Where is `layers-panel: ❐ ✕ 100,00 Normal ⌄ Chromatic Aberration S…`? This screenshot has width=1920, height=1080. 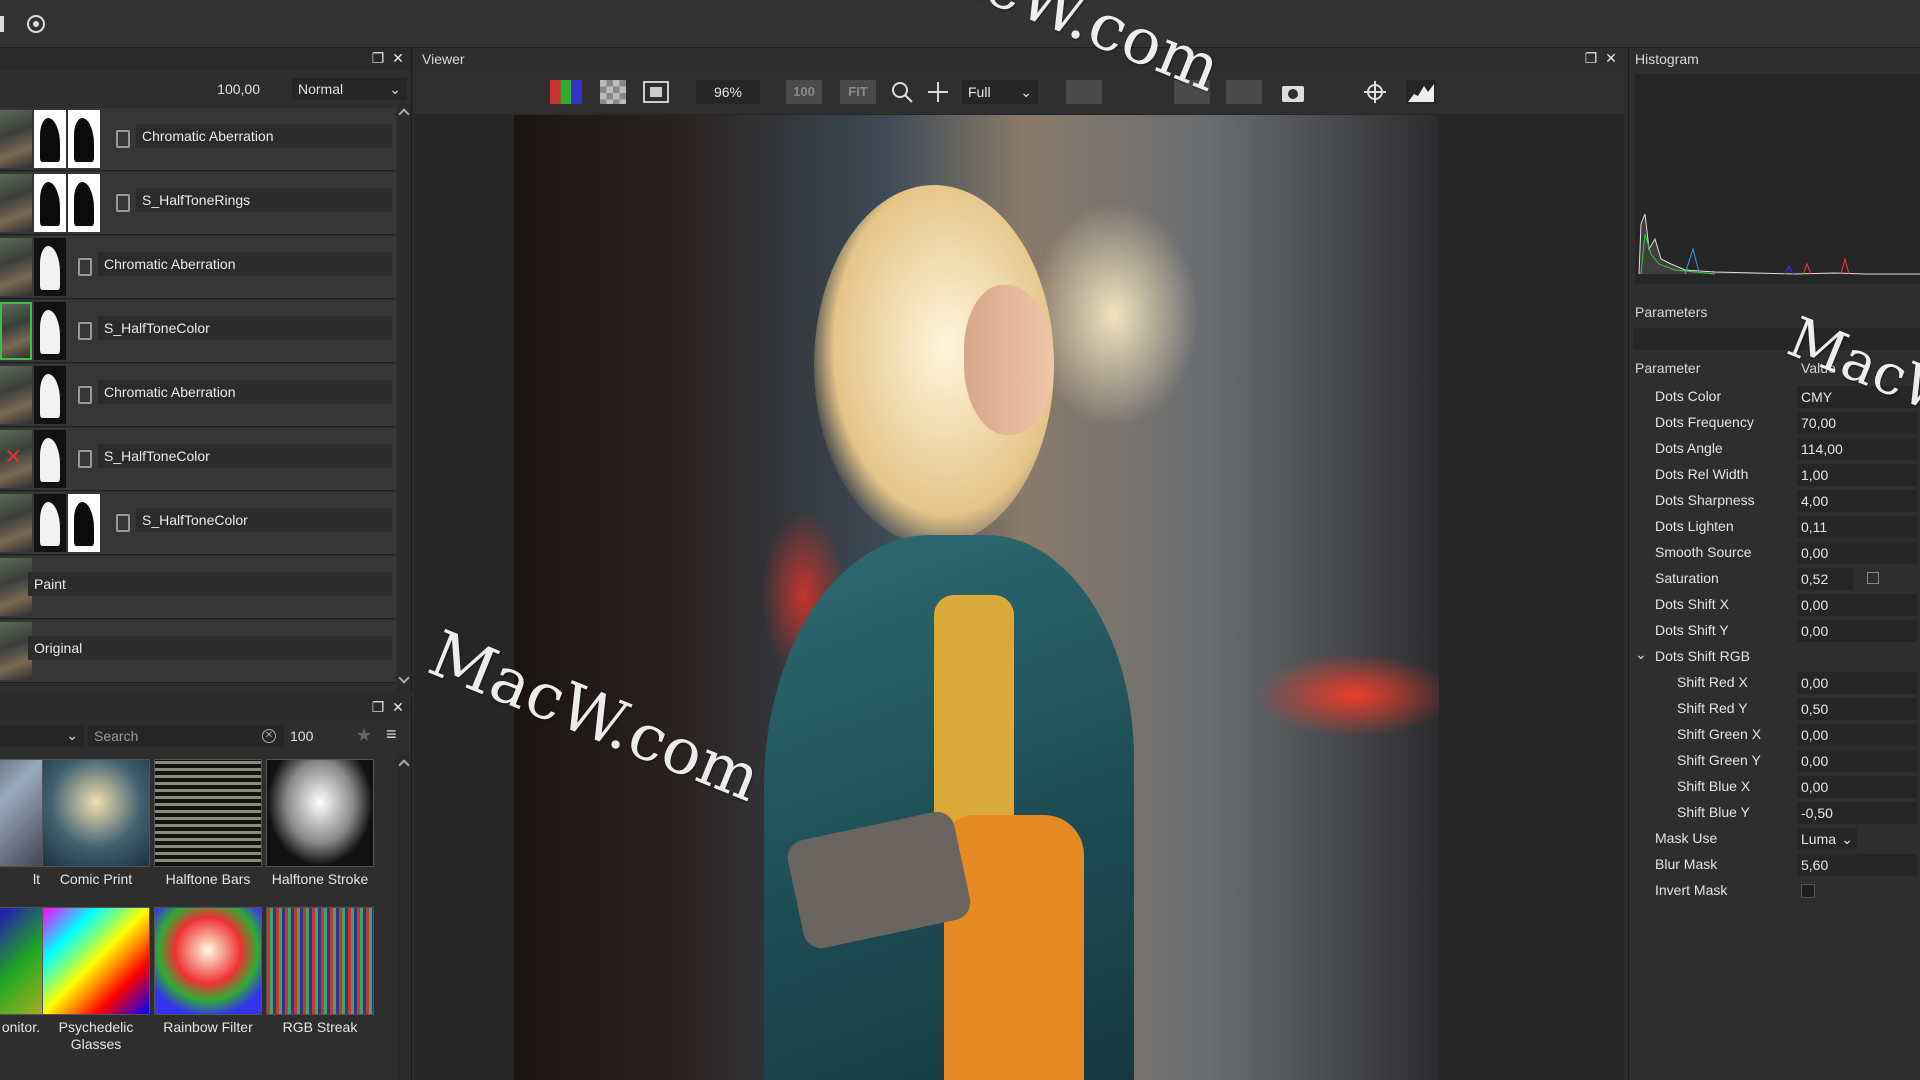
layers-panel: ❐ ✕ 100,00 Normal ⌄ Chromatic Aberration S… is located at coordinates (206, 370).